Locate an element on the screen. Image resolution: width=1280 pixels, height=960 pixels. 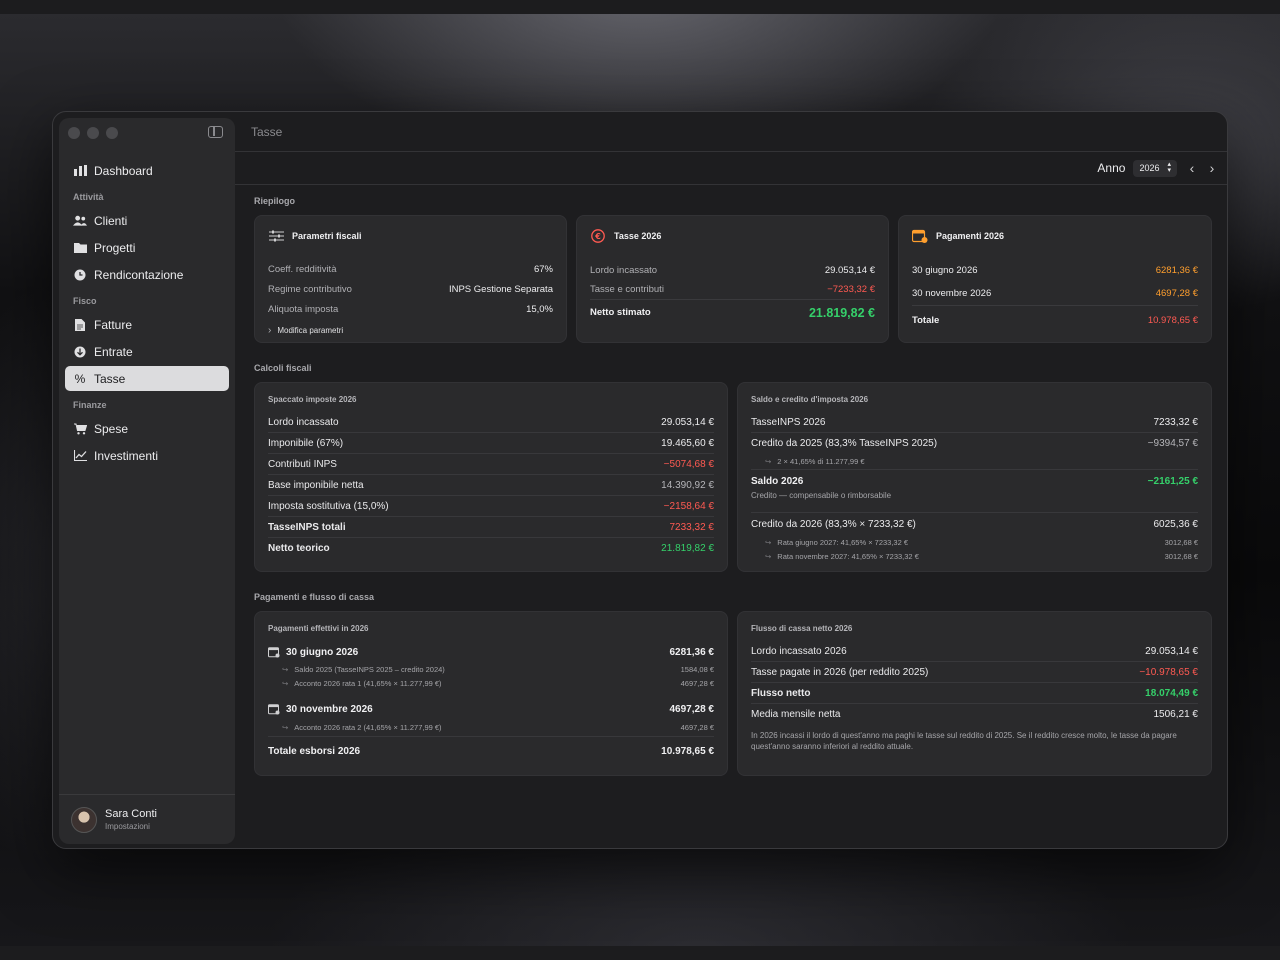
sidebar-item-clienti: Clienti is located at coordinates (147, 220).